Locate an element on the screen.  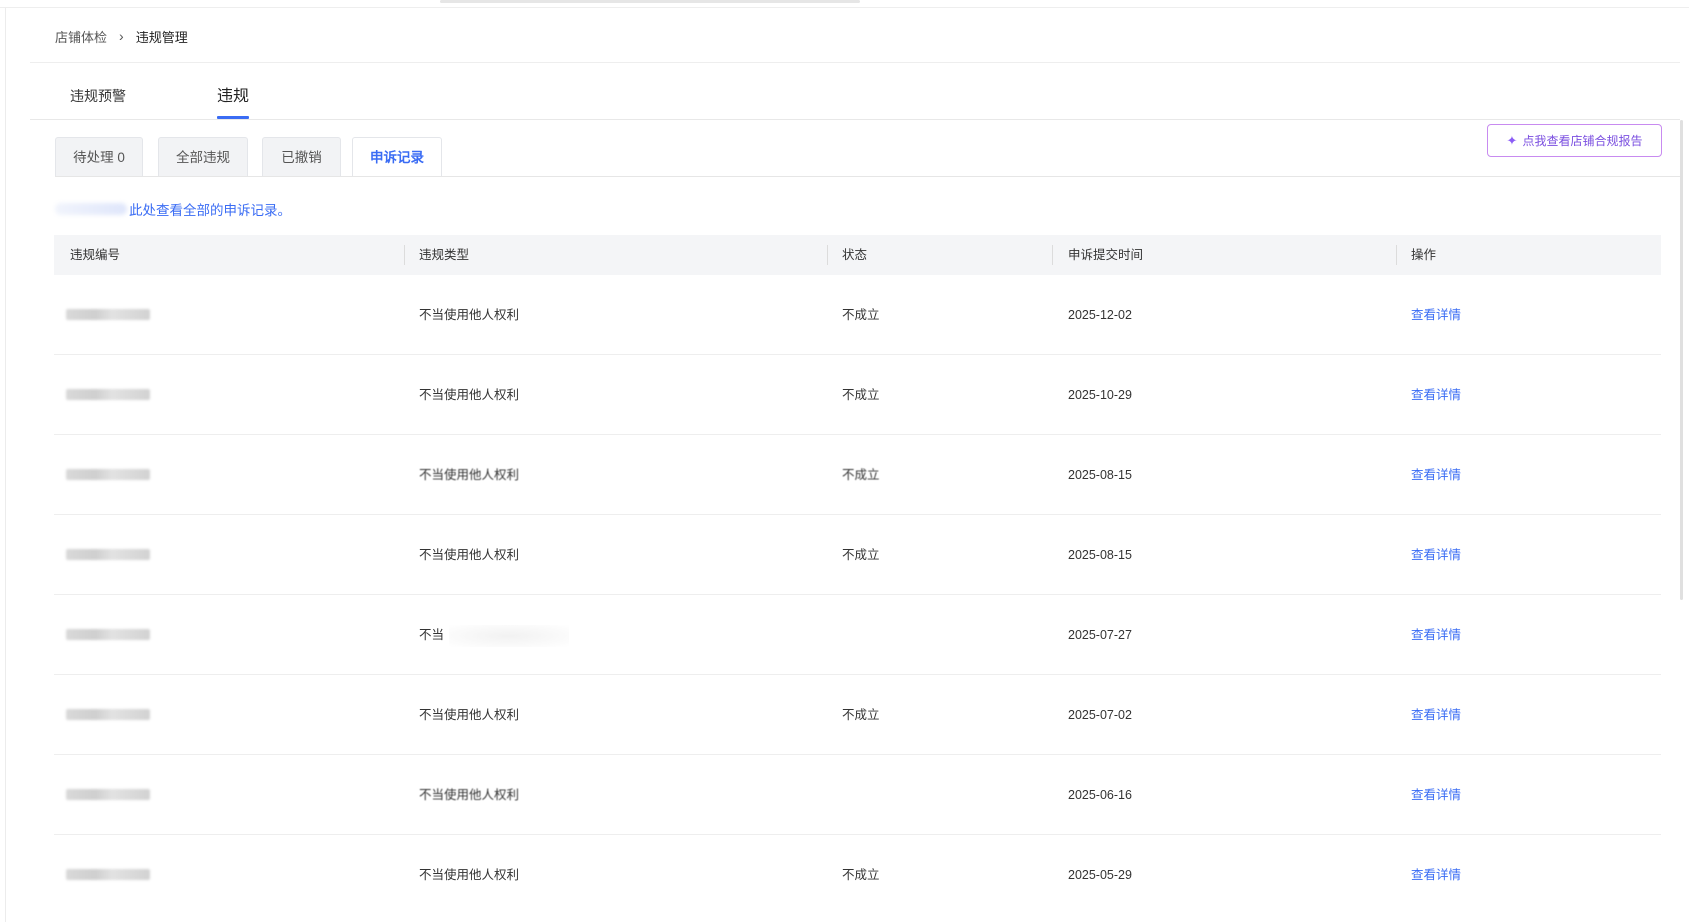
scroll-thumb is located at coordinates (650, 1).